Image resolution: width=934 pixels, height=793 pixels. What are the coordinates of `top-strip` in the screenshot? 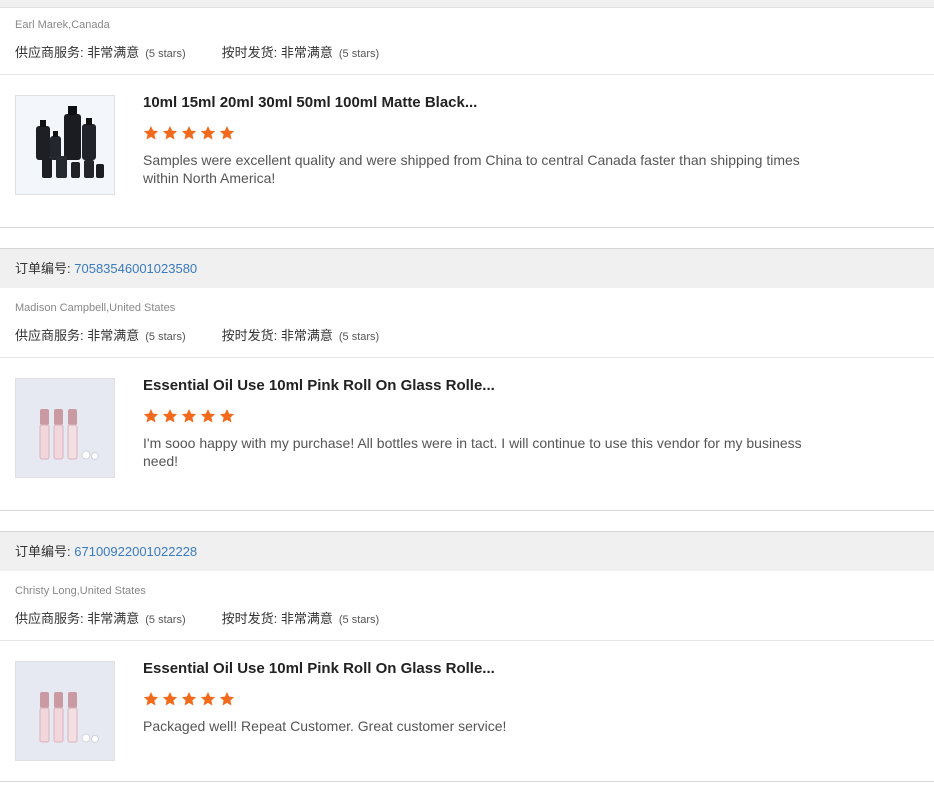 It's located at (467, 4).